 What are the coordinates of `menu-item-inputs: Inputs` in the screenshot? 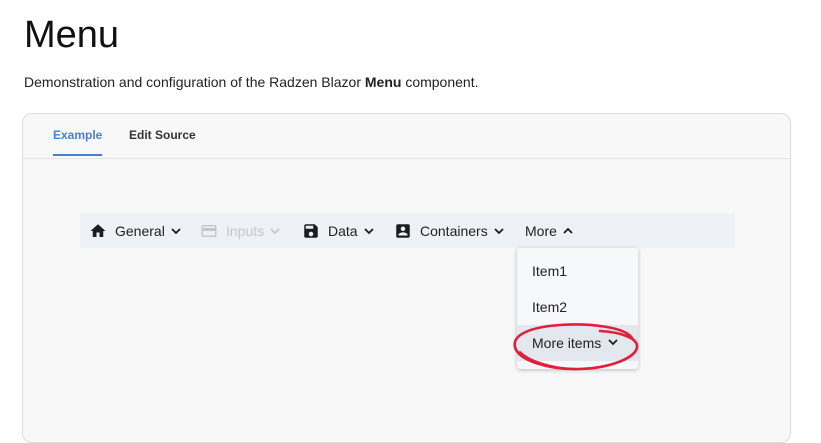 It's located at (240, 230).